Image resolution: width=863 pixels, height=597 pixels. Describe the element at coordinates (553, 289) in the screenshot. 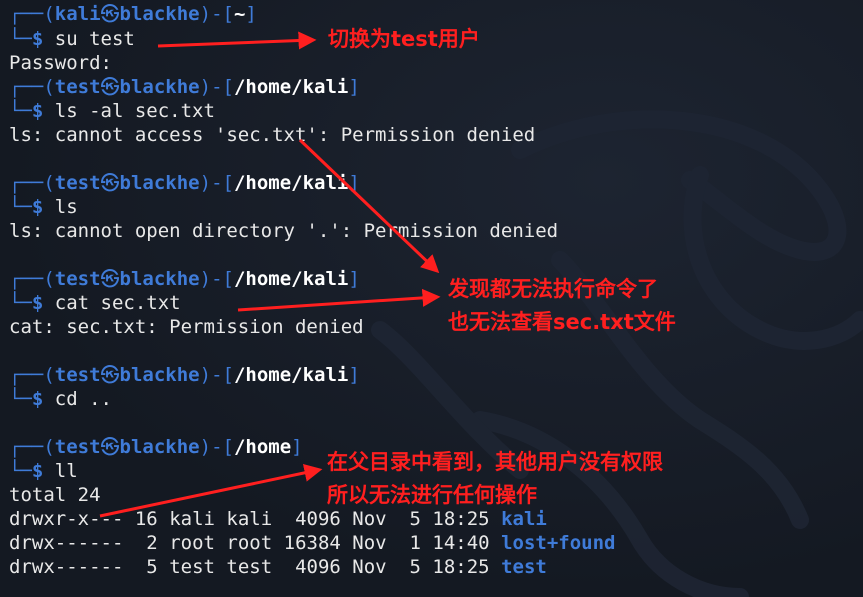

I see `annotation-cannot-exec: 发现都无法执行命令了` at that location.